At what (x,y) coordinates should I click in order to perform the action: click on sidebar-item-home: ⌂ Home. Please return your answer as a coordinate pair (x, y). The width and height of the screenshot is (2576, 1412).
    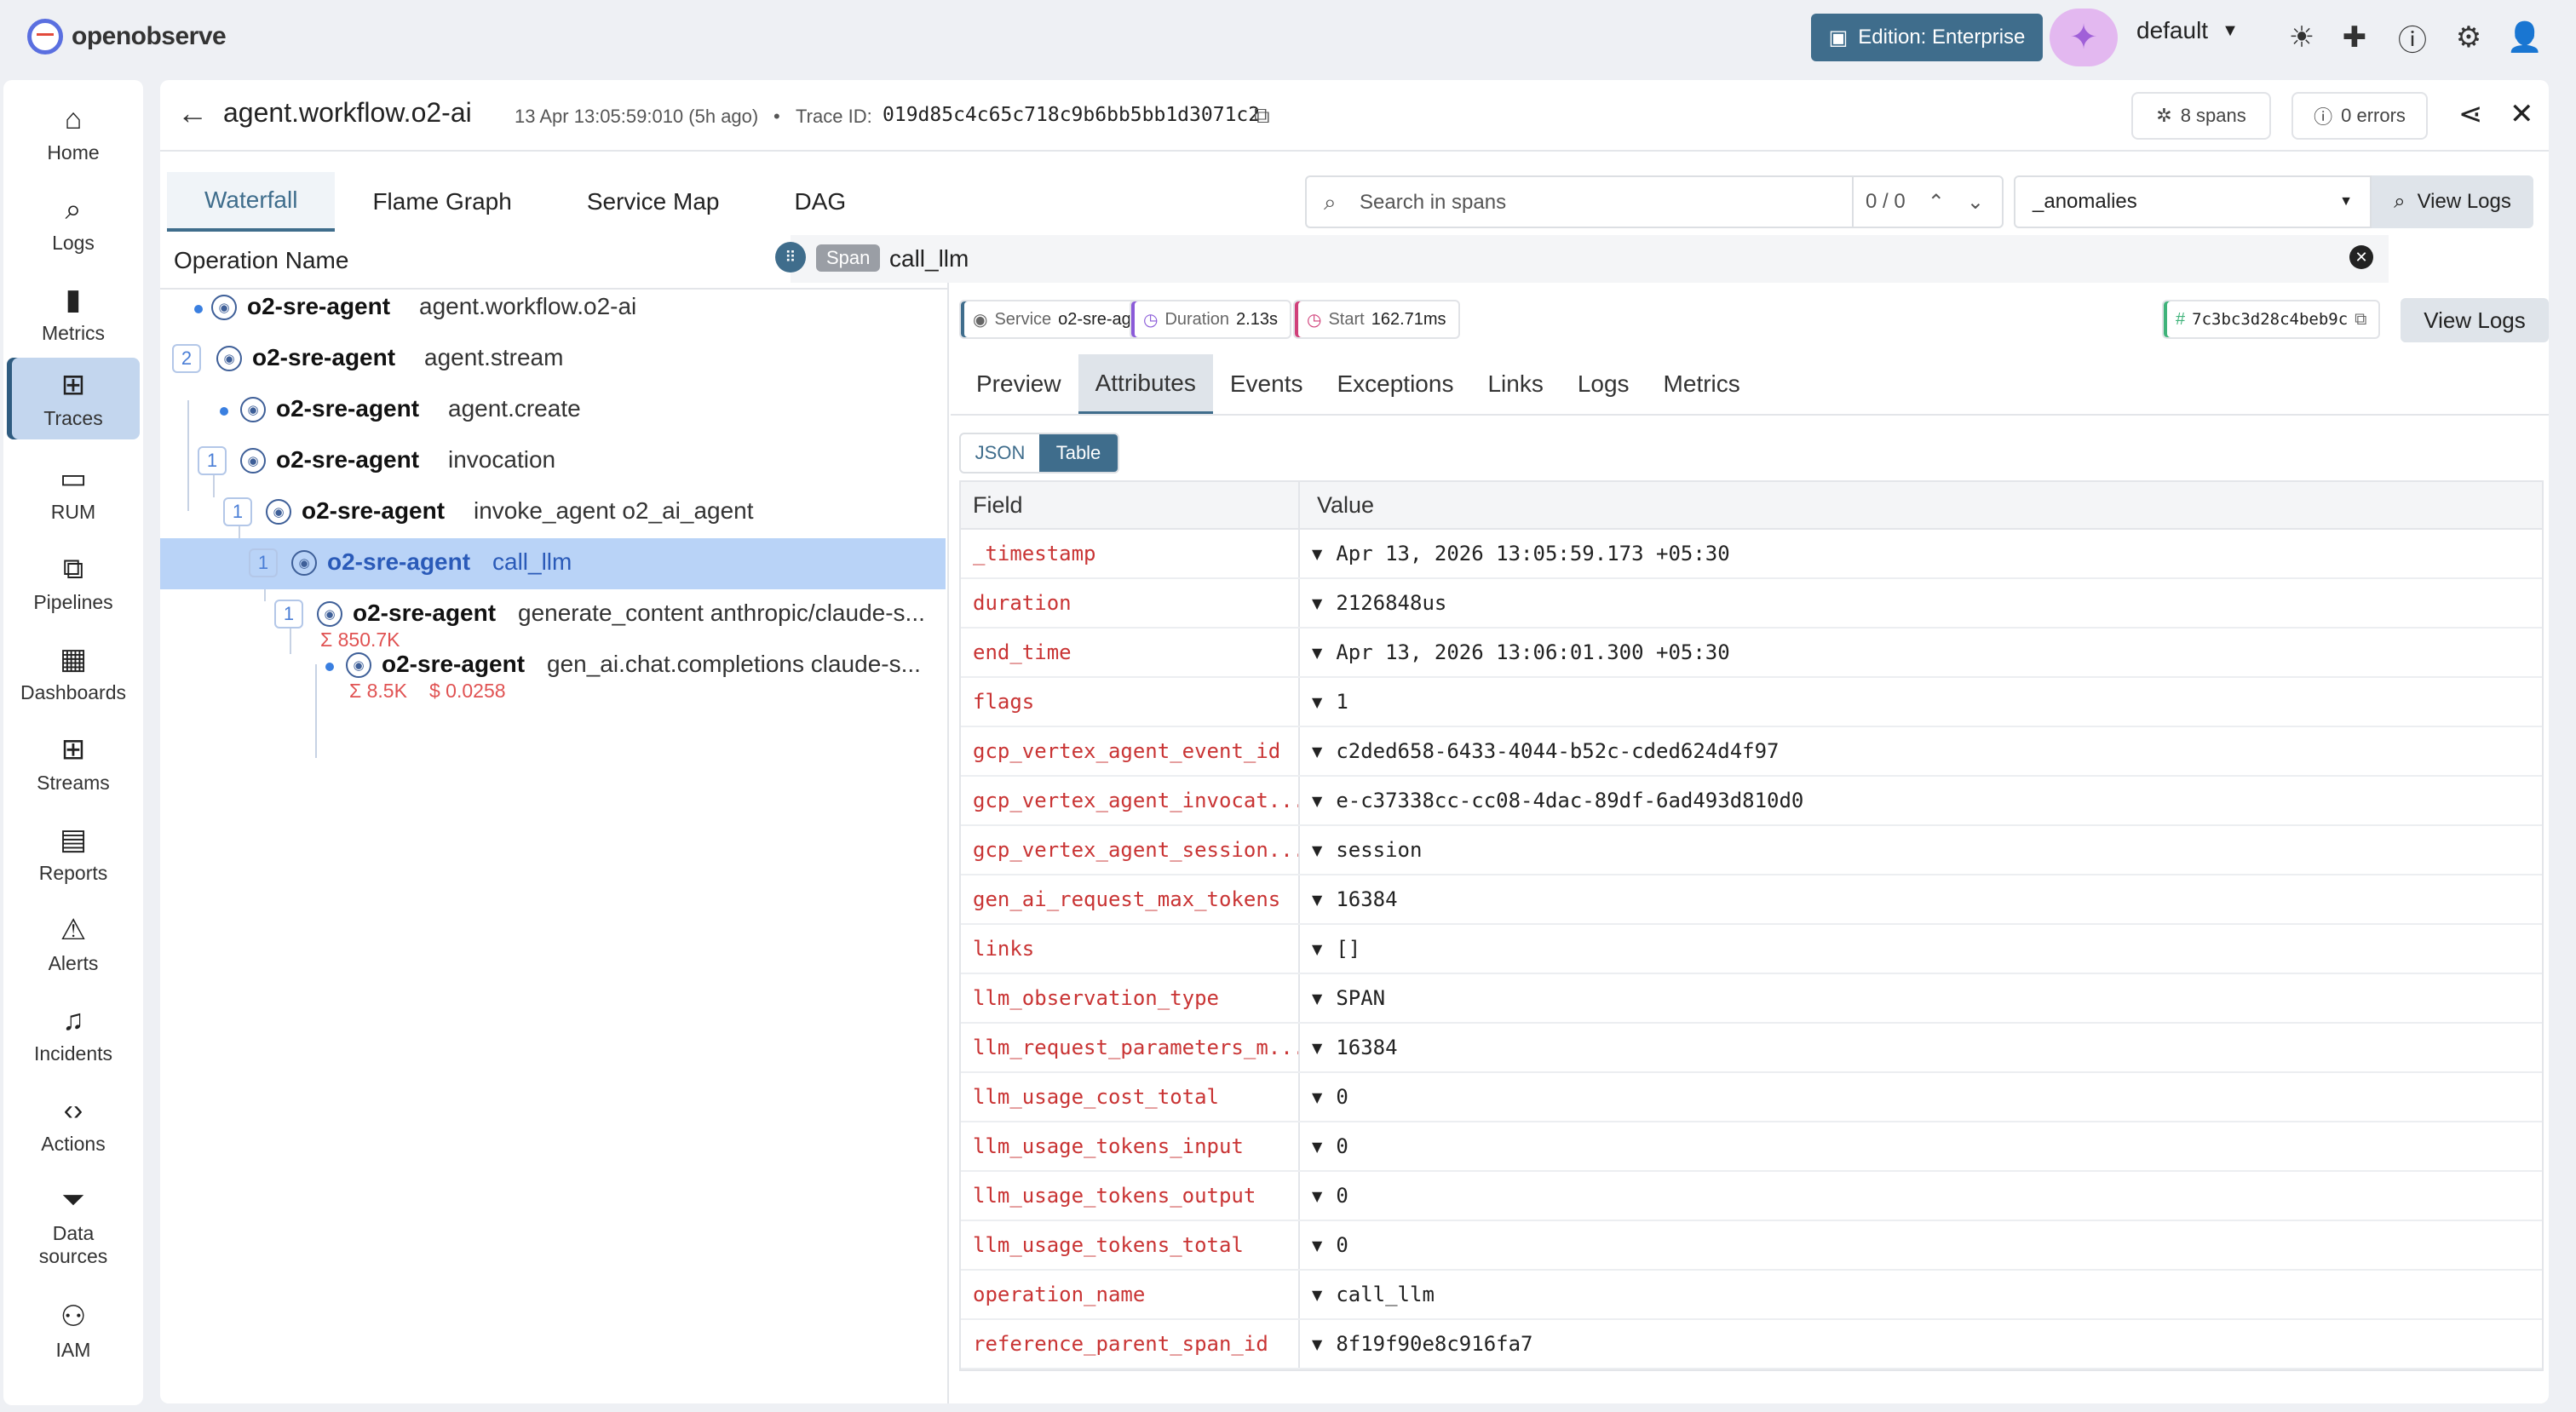
    Looking at the image, I should click on (74, 133).